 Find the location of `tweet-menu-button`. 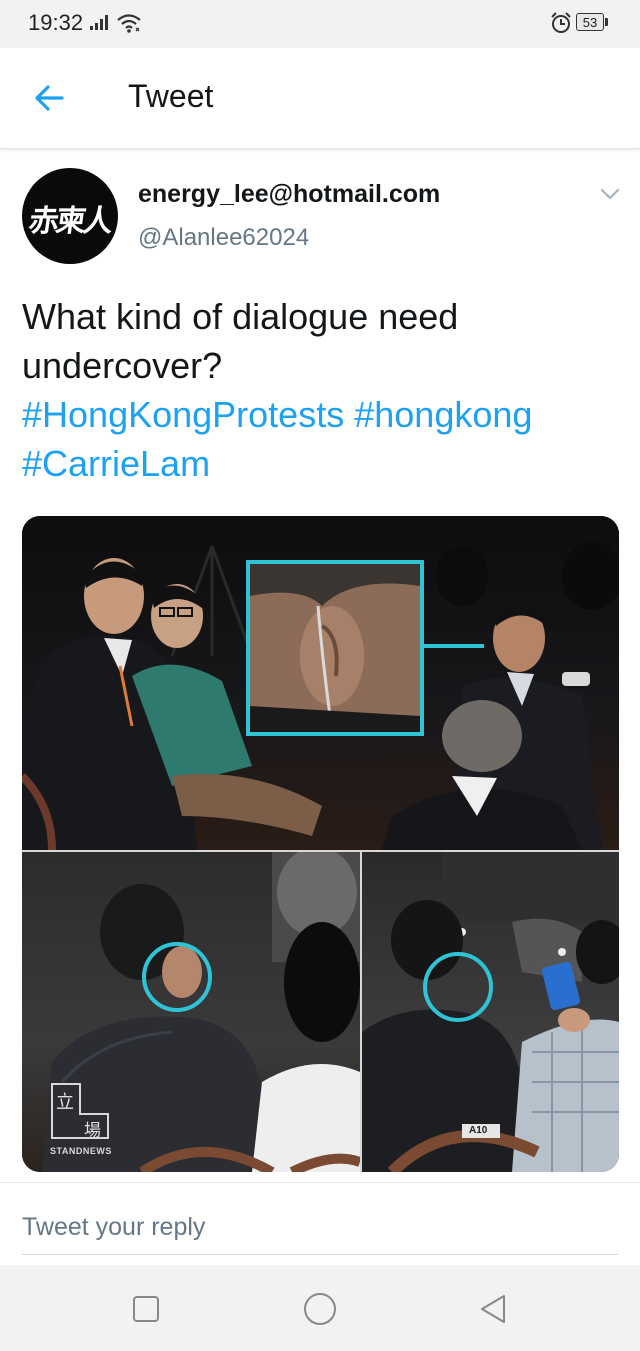

tweet-menu-button is located at coordinates (610, 194).